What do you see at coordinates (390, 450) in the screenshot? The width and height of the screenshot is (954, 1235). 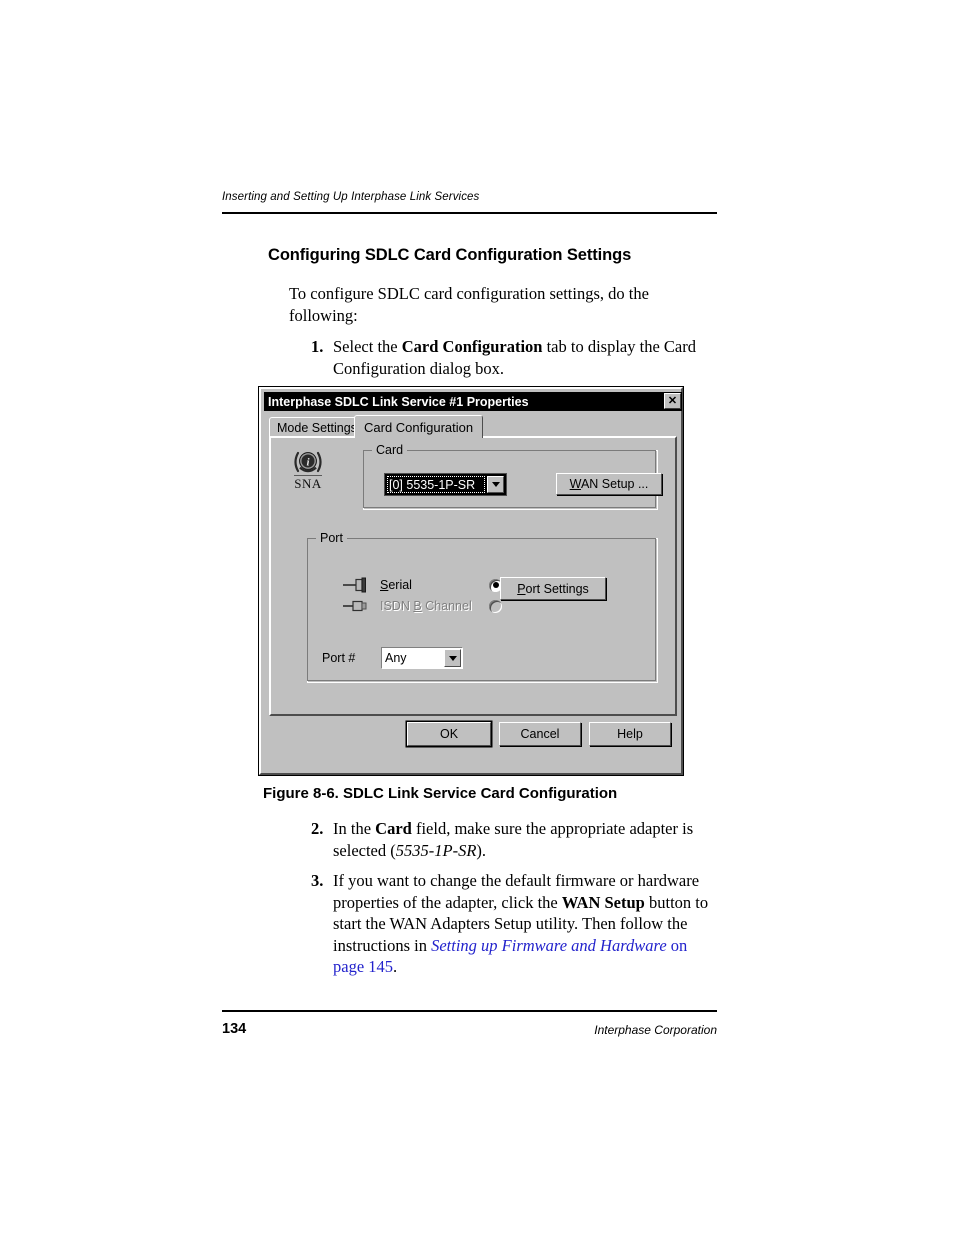 I see `card-group-legend: Card` at bounding box center [390, 450].